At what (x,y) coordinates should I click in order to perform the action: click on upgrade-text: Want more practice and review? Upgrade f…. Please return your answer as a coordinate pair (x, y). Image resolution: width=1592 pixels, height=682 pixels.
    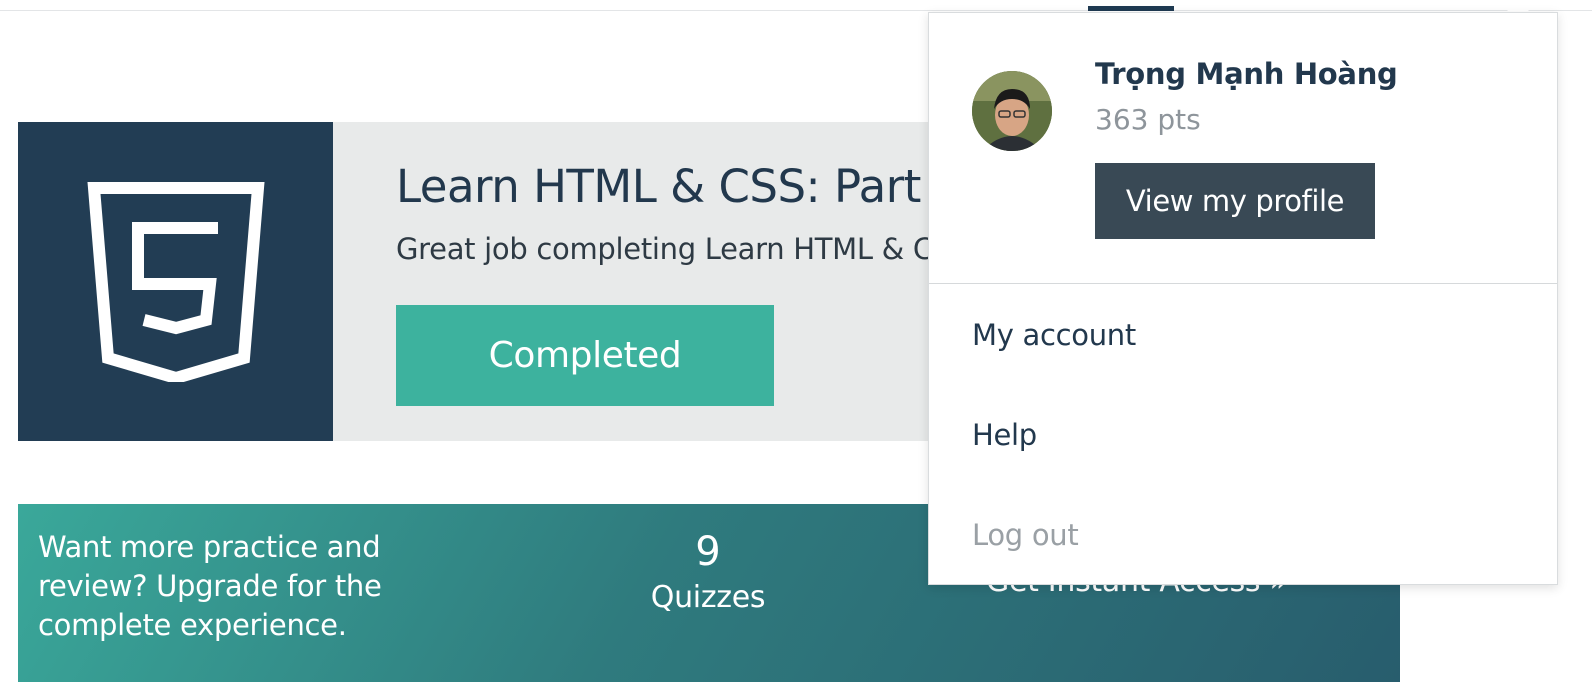
    Looking at the image, I should click on (210, 586).